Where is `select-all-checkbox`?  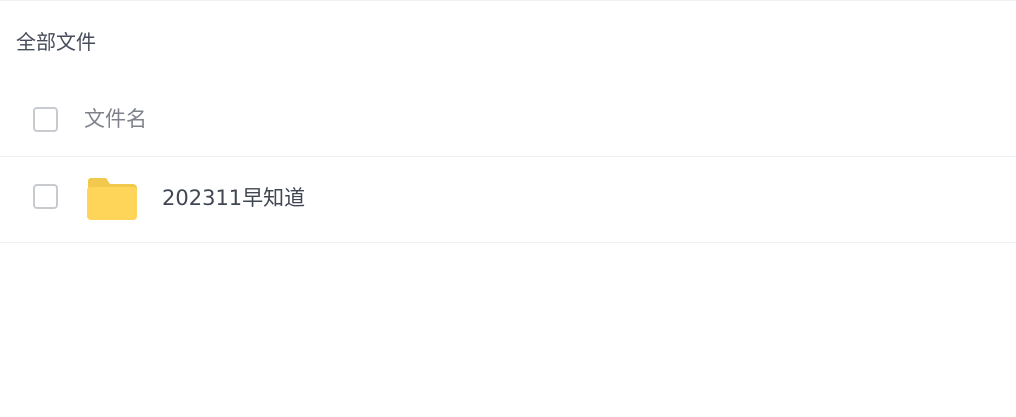 select-all-checkbox is located at coordinates (45, 119).